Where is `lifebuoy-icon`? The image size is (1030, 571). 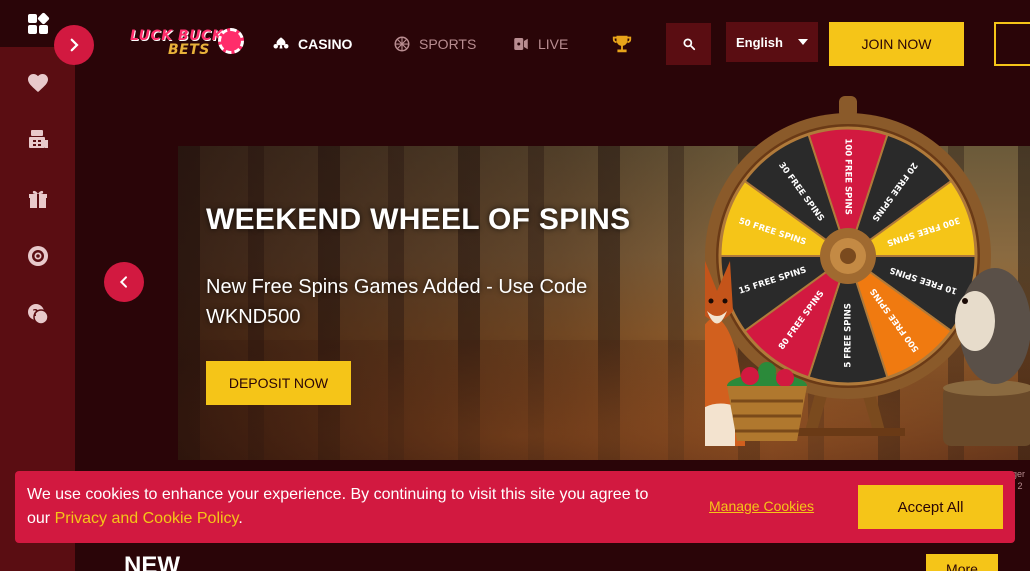
lifebuoy-icon is located at coordinates (38, 256).